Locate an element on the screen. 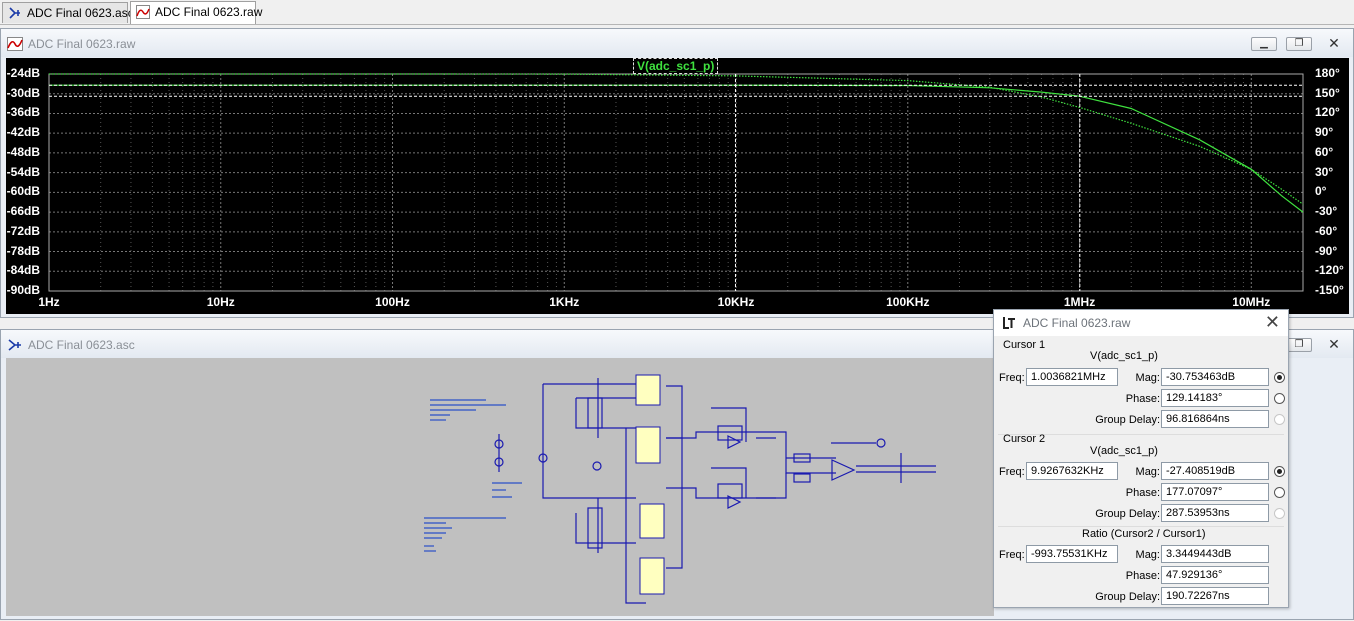  y-tick-label: -84dB is located at coordinates (23, 270).